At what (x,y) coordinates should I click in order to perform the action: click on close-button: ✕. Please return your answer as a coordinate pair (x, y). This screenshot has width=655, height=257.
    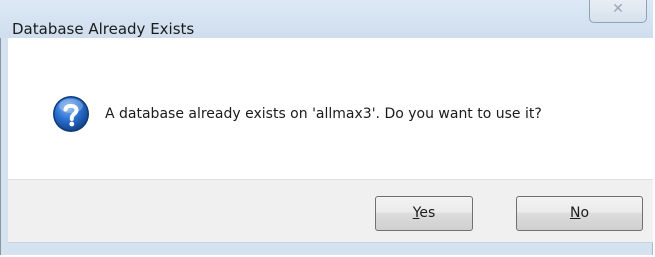
    Looking at the image, I should click on (618, 11).